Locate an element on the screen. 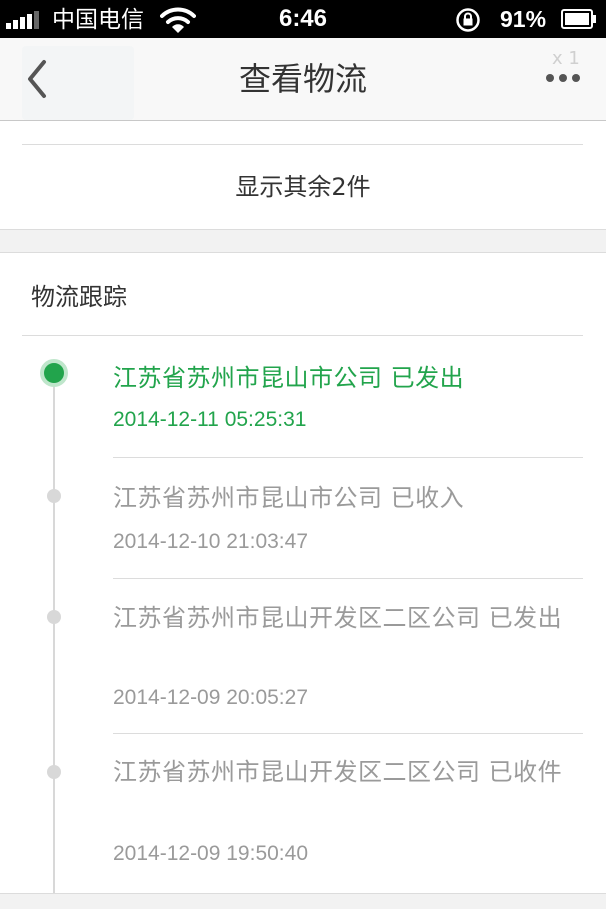  tracking-section-title: 物流跟踪 is located at coordinates (79, 297).